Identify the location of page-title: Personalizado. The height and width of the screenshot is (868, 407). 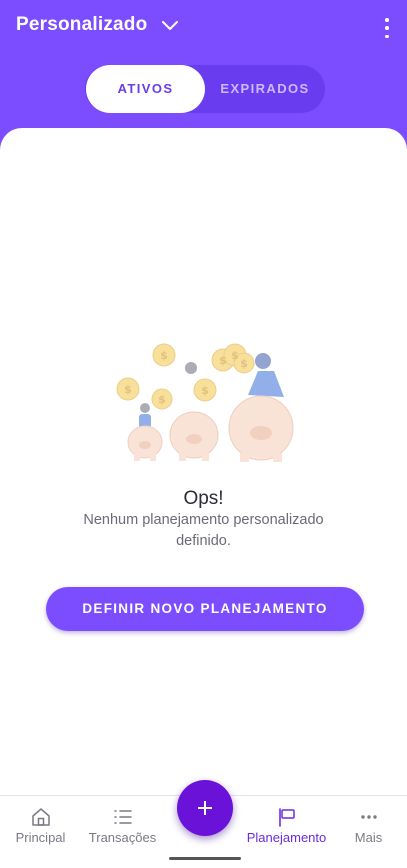
(82, 24).